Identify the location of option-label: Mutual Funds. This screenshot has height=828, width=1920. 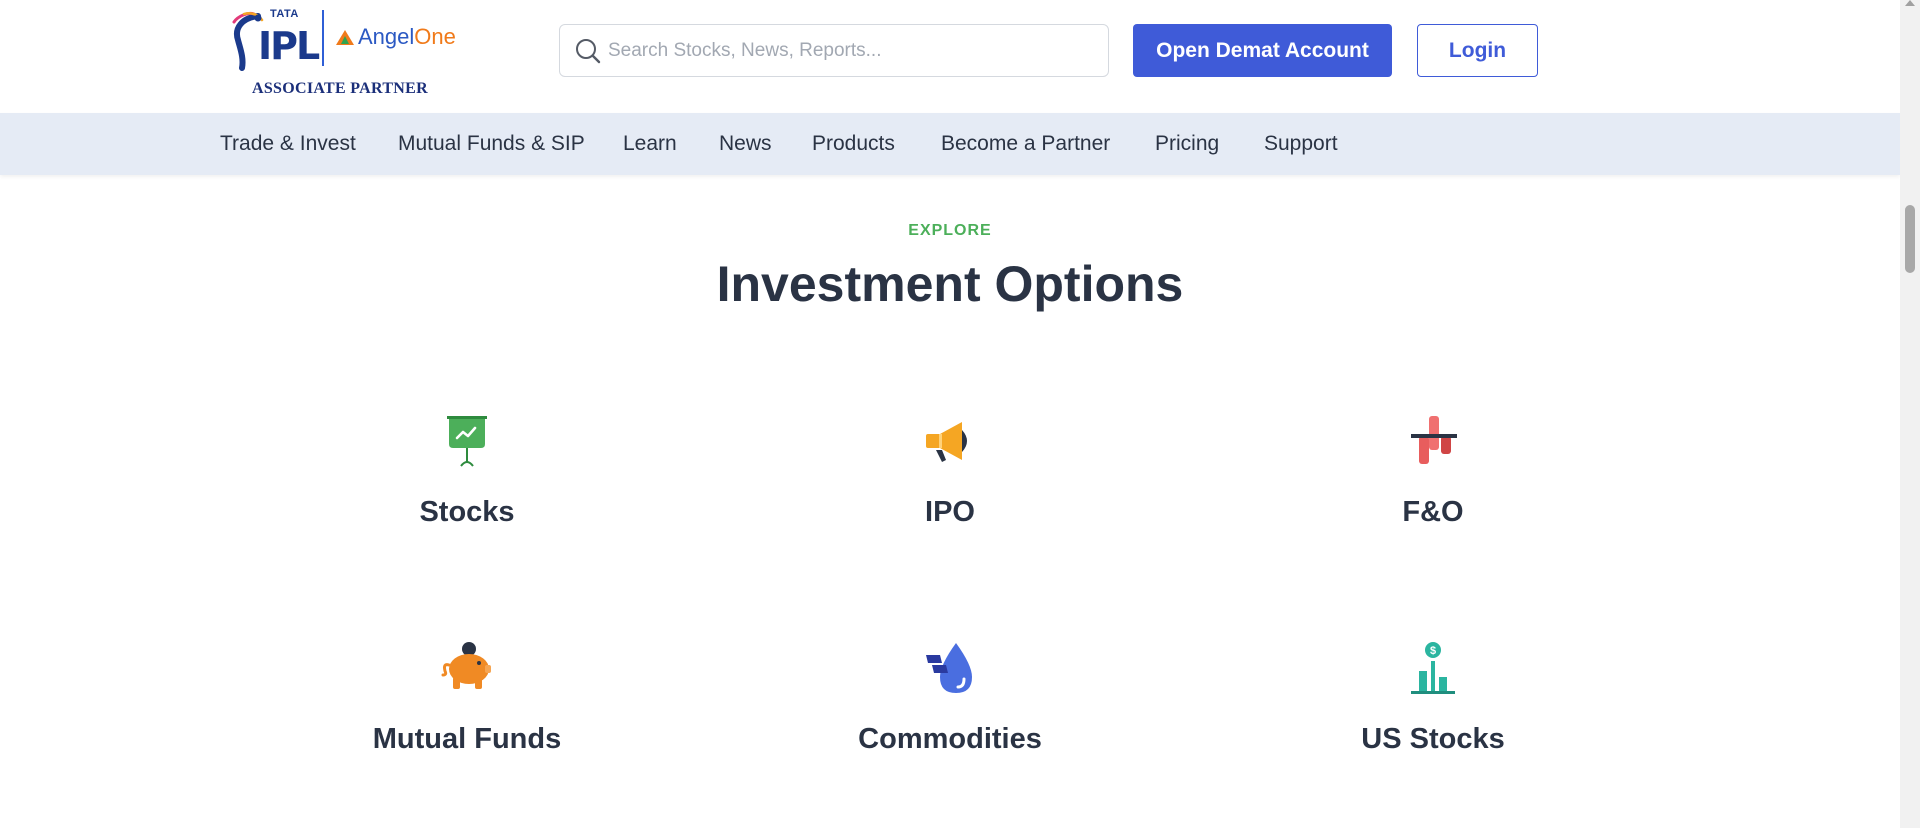
(467, 739).